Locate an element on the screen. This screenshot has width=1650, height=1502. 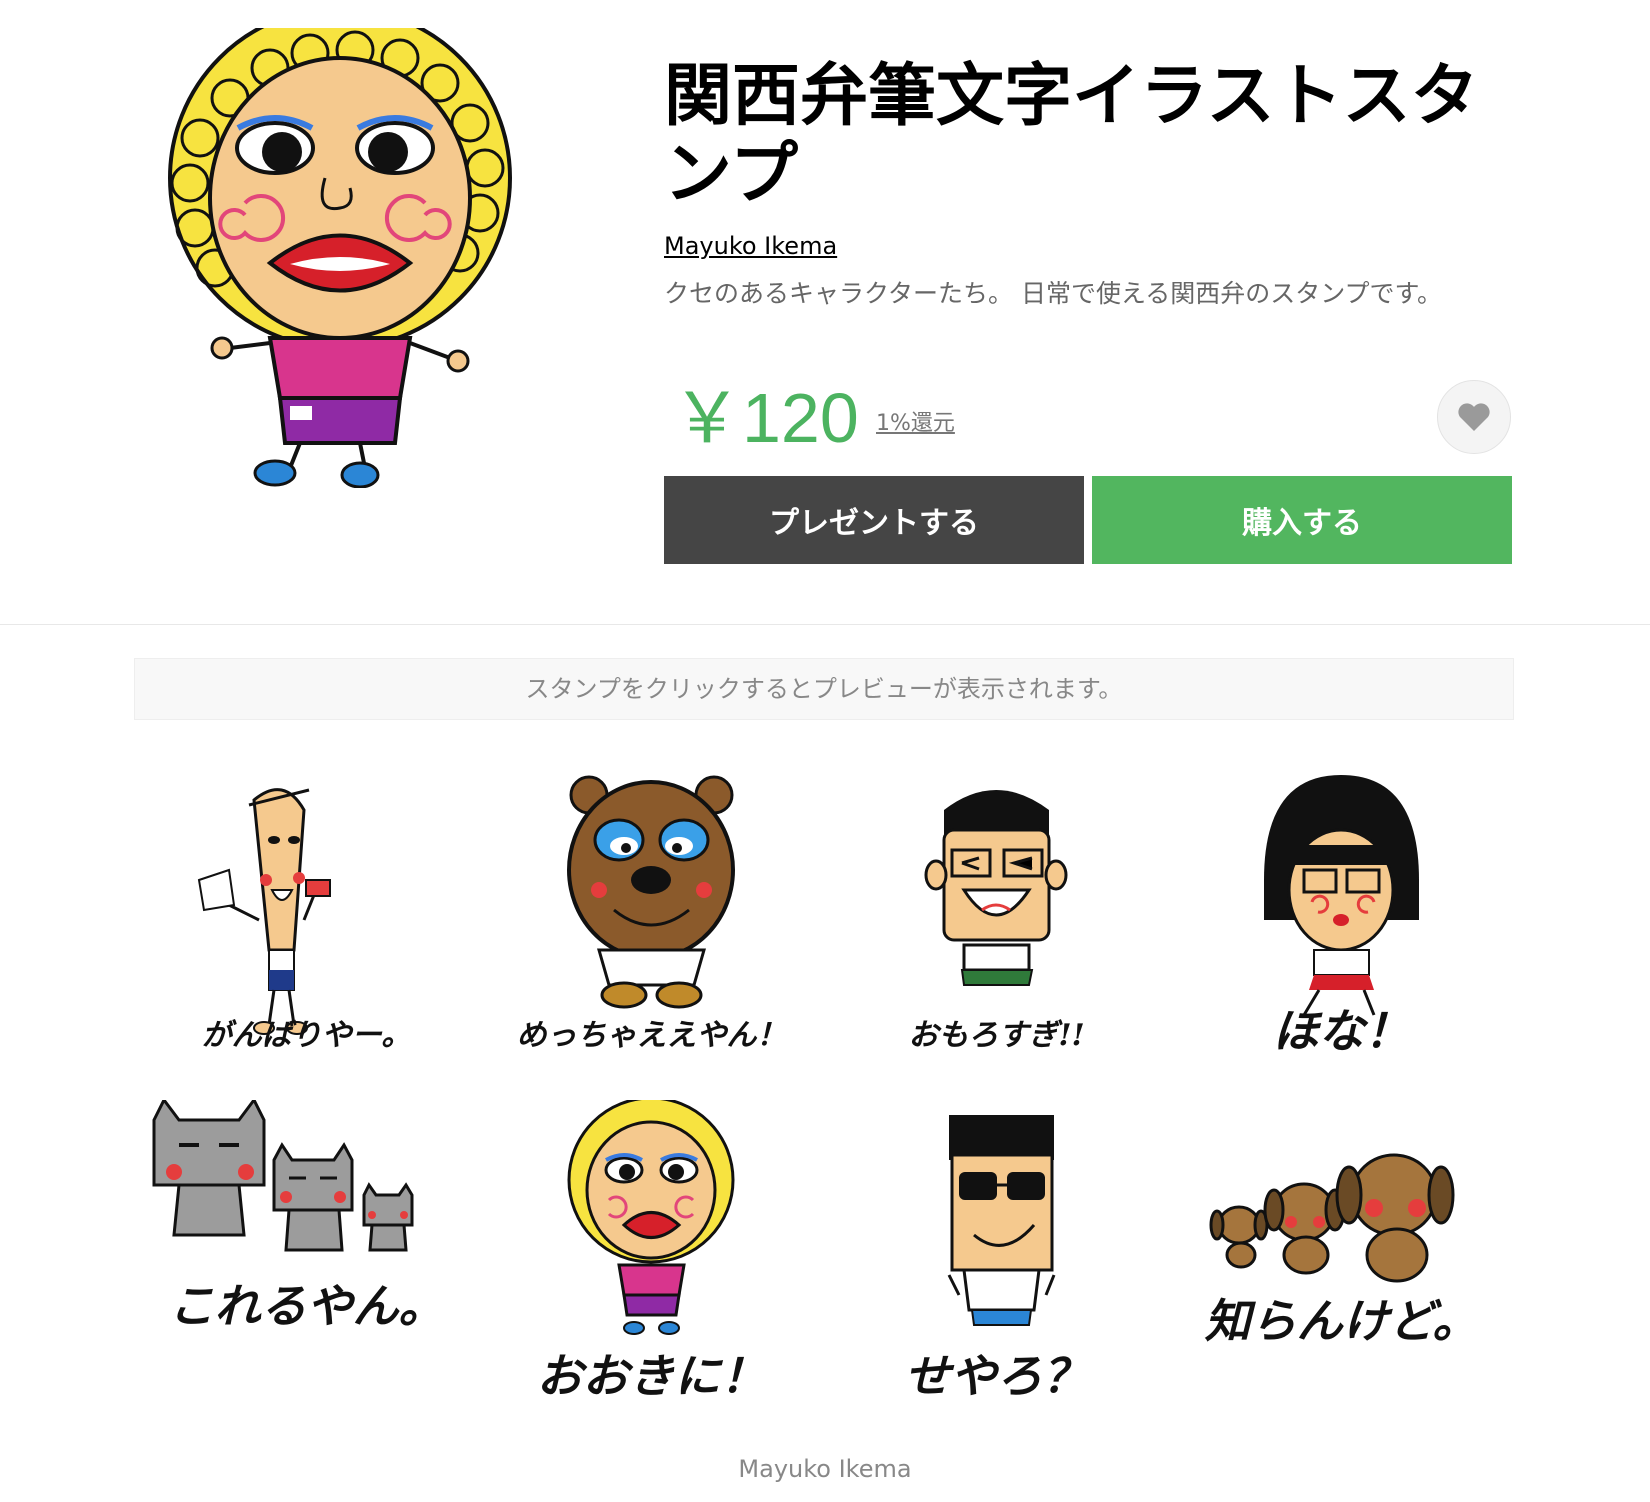
sticker-tall-man-image is located at coordinates (264, 911).